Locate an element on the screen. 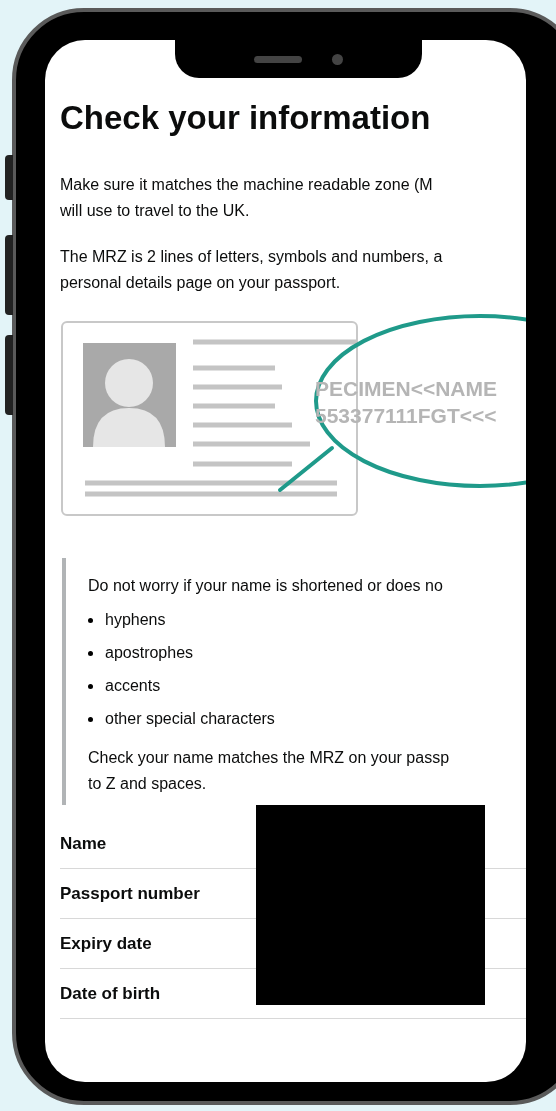 The height and width of the screenshot is (1111, 556). bullet-item: accents is located at coordinates (133, 686).